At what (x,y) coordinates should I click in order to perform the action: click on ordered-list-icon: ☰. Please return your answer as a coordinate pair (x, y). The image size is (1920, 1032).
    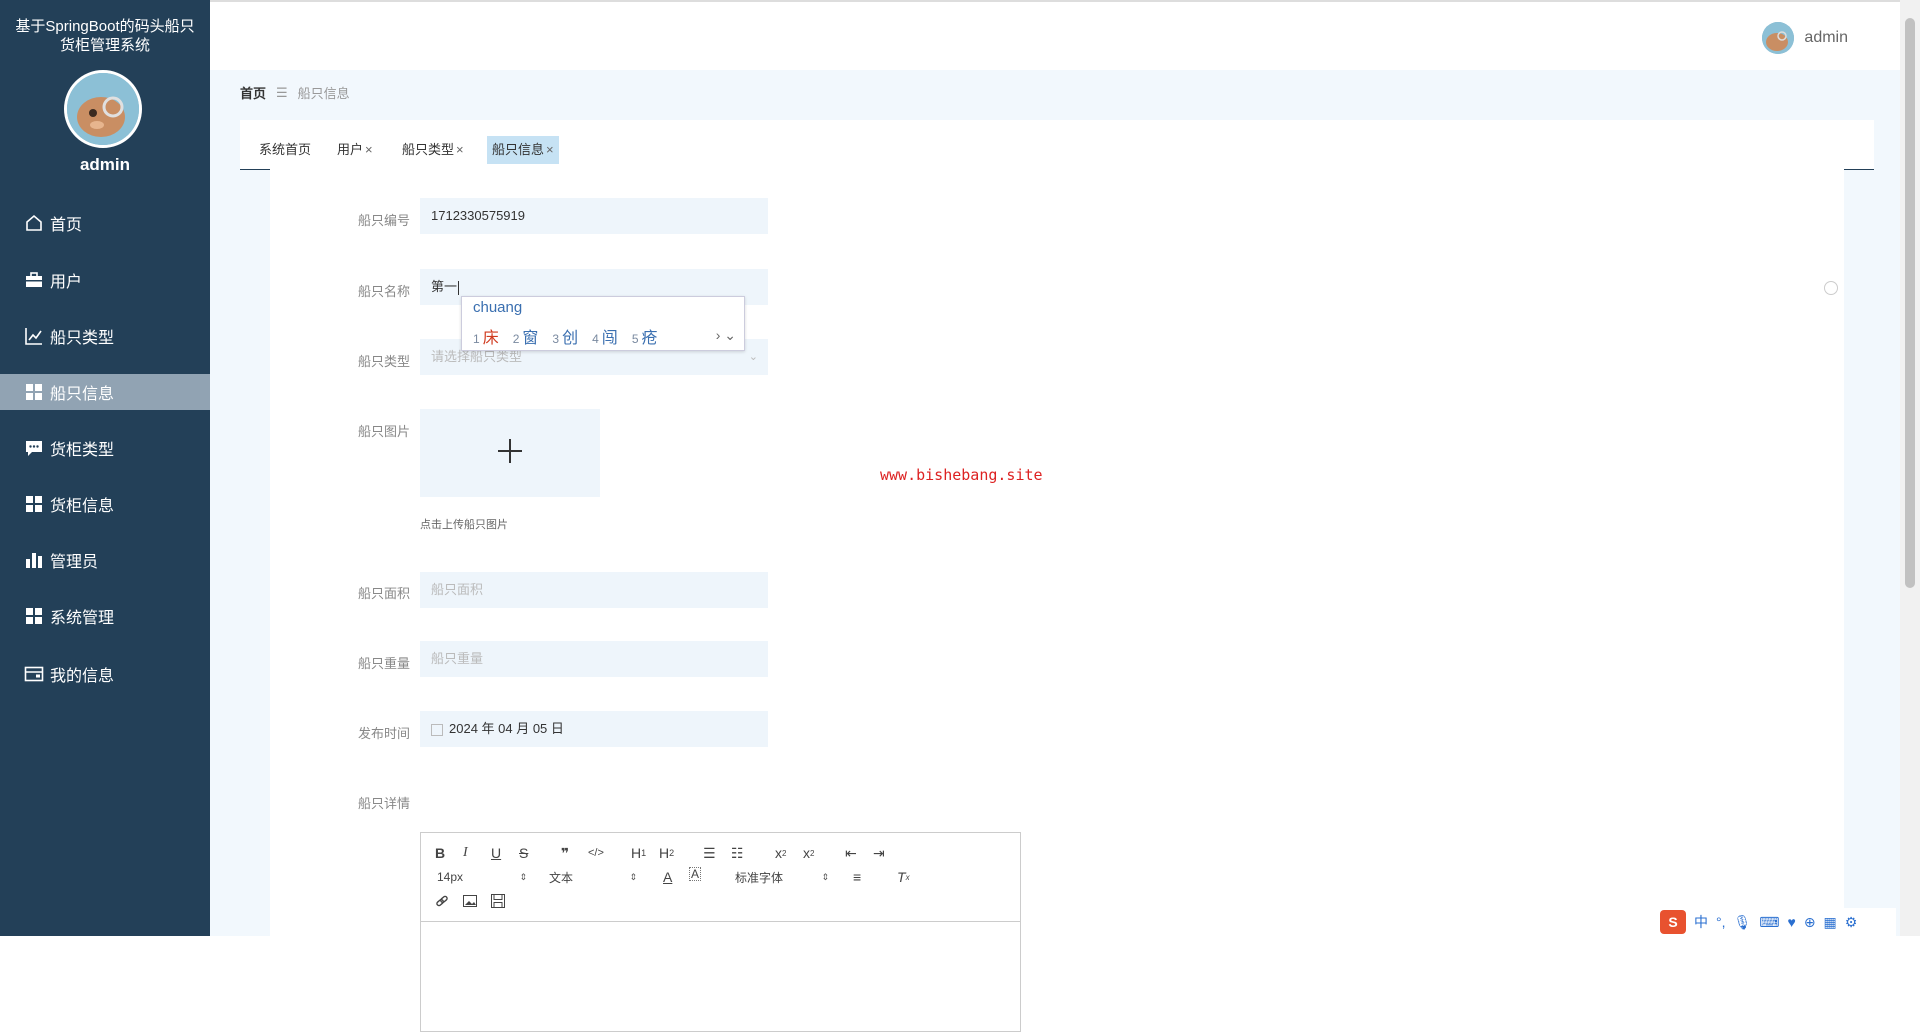
    Looking at the image, I should click on (709, 853).